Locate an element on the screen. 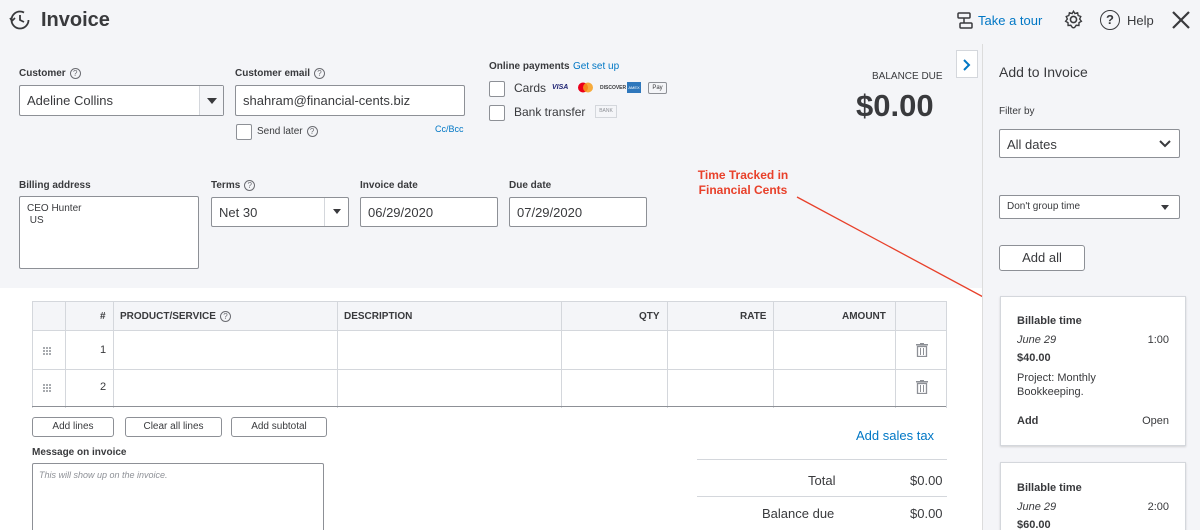 This screenshot has width=1200, height=530. total-value: $0.00 is located at coordinates (926, 480).